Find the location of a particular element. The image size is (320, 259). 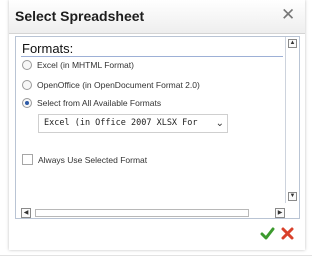

dialog-titlebar: Select Spreadsheet ✕ is located at coordinates (157, 17).